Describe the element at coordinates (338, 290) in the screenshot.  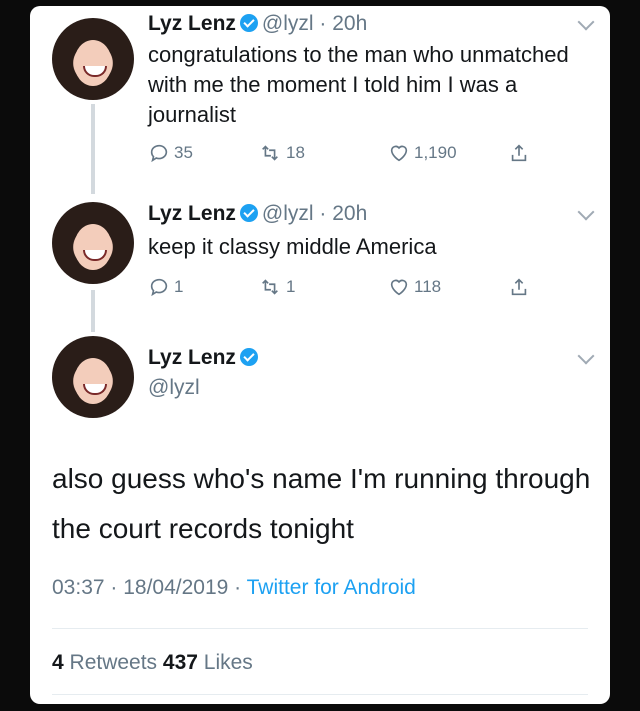
I see `tweet-actions: 1 1 118` at that location.